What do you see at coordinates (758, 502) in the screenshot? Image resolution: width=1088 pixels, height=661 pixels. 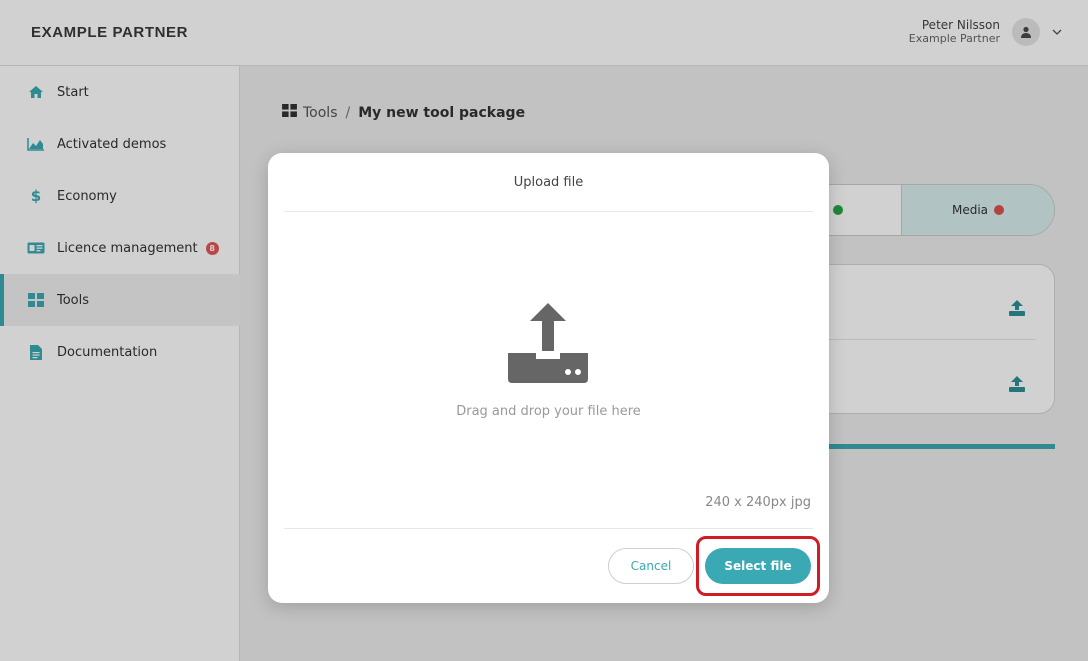 I see `size-hint: 240 x 240px jpg` at bounding box center [758, 502].